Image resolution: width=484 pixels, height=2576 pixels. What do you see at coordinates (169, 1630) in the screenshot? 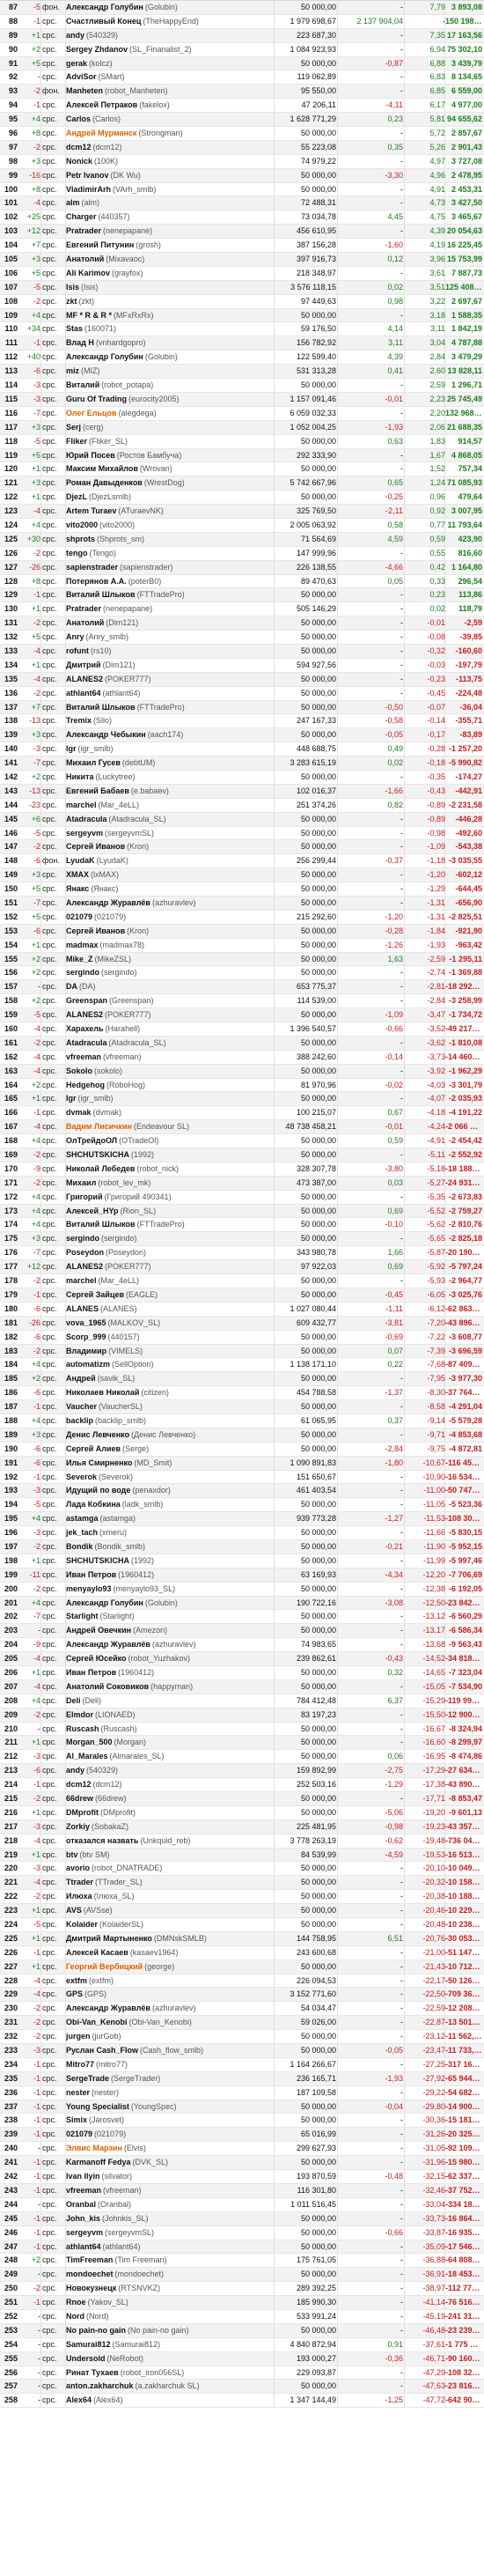
I see `participant-name-cell: Андрей Овечкин (Amezon)` at bounding box center [169, 1630].